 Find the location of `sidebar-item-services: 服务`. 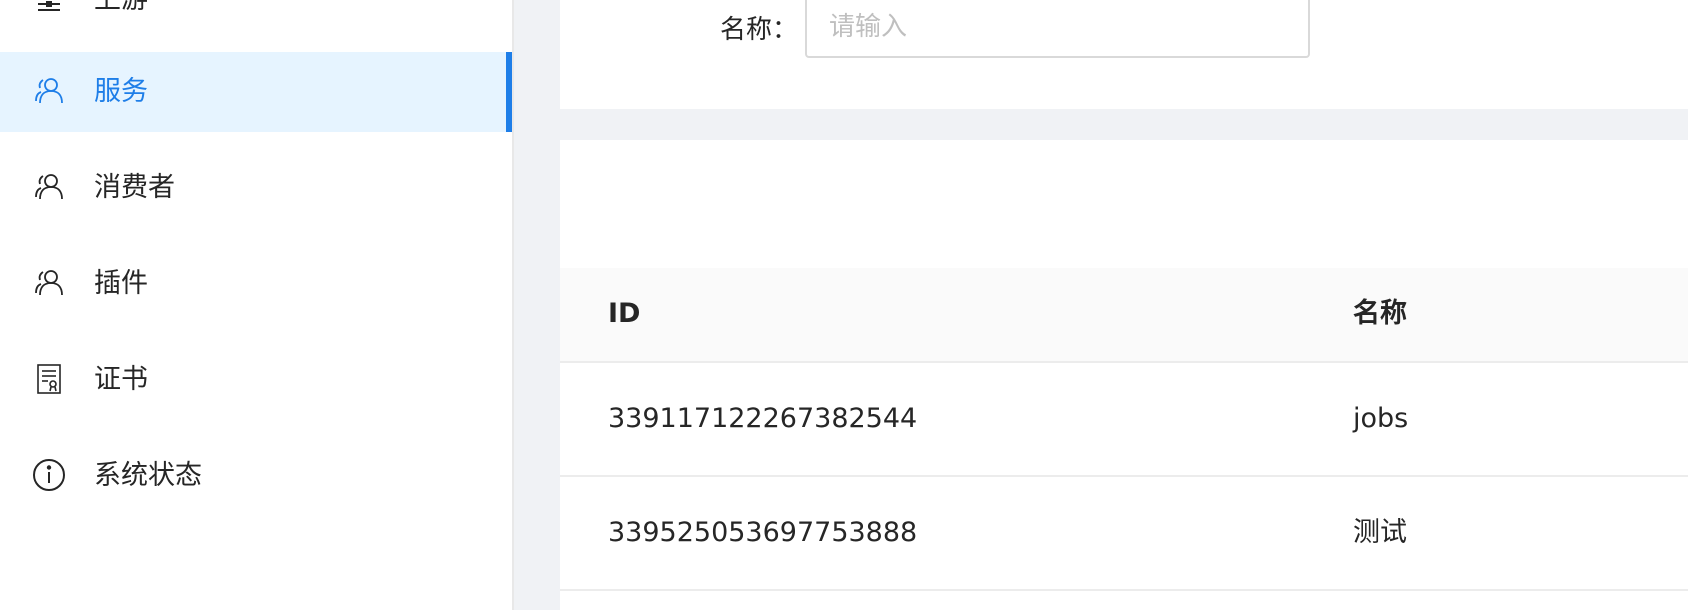

sidebar-item-services: 服务 is located at coordinates (256, 92).